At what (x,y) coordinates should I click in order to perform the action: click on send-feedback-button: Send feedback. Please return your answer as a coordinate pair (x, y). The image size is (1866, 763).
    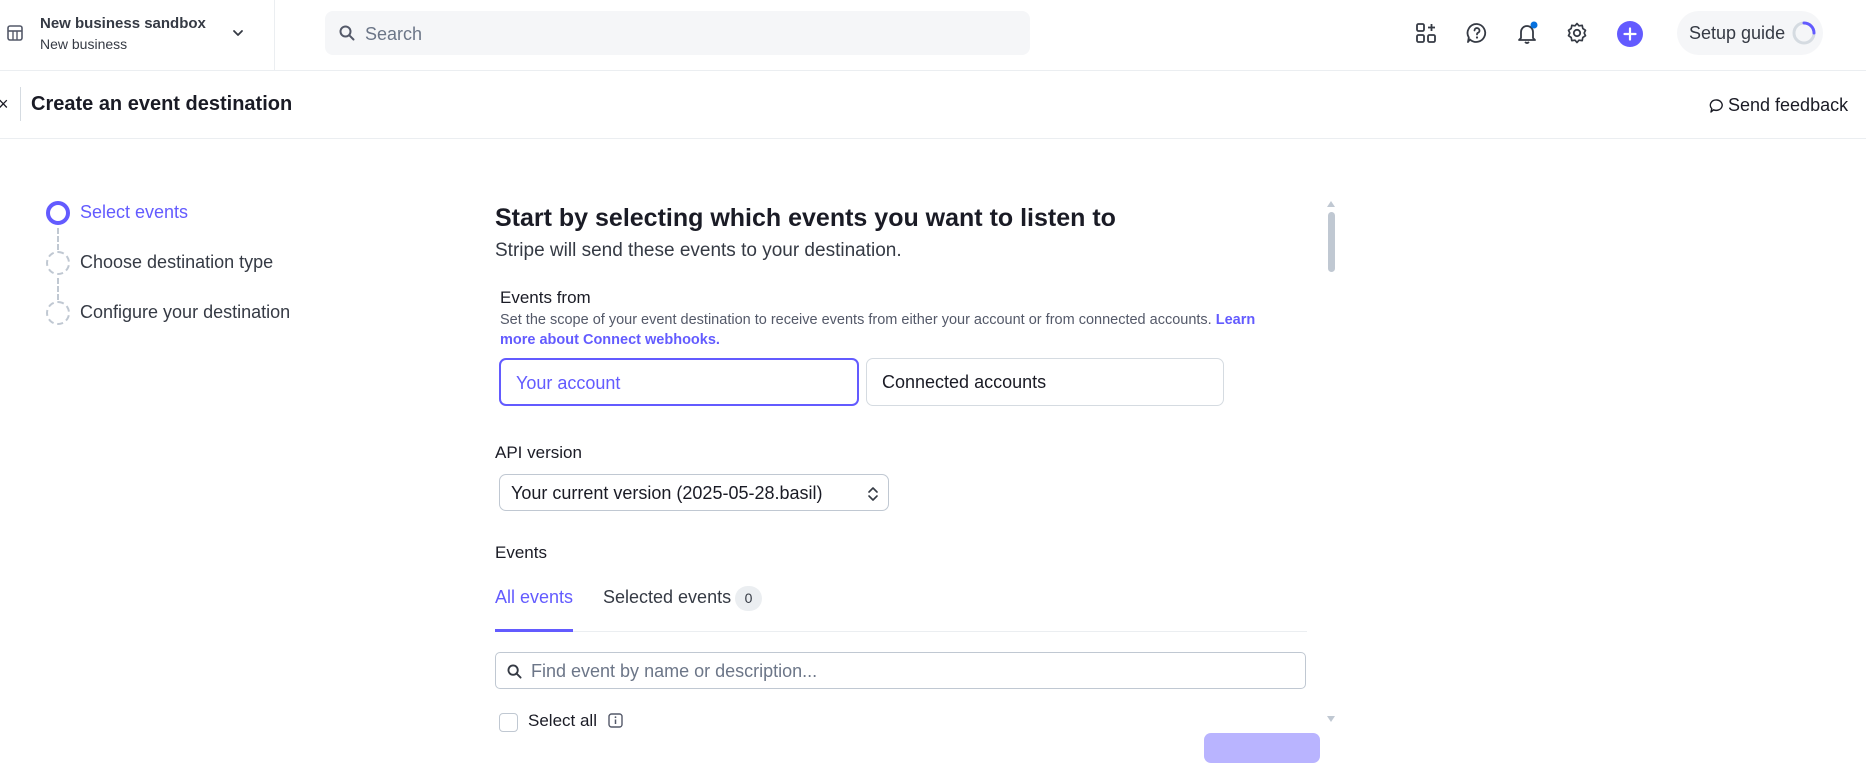
    Looking at the image, I should click on (1779, 106).